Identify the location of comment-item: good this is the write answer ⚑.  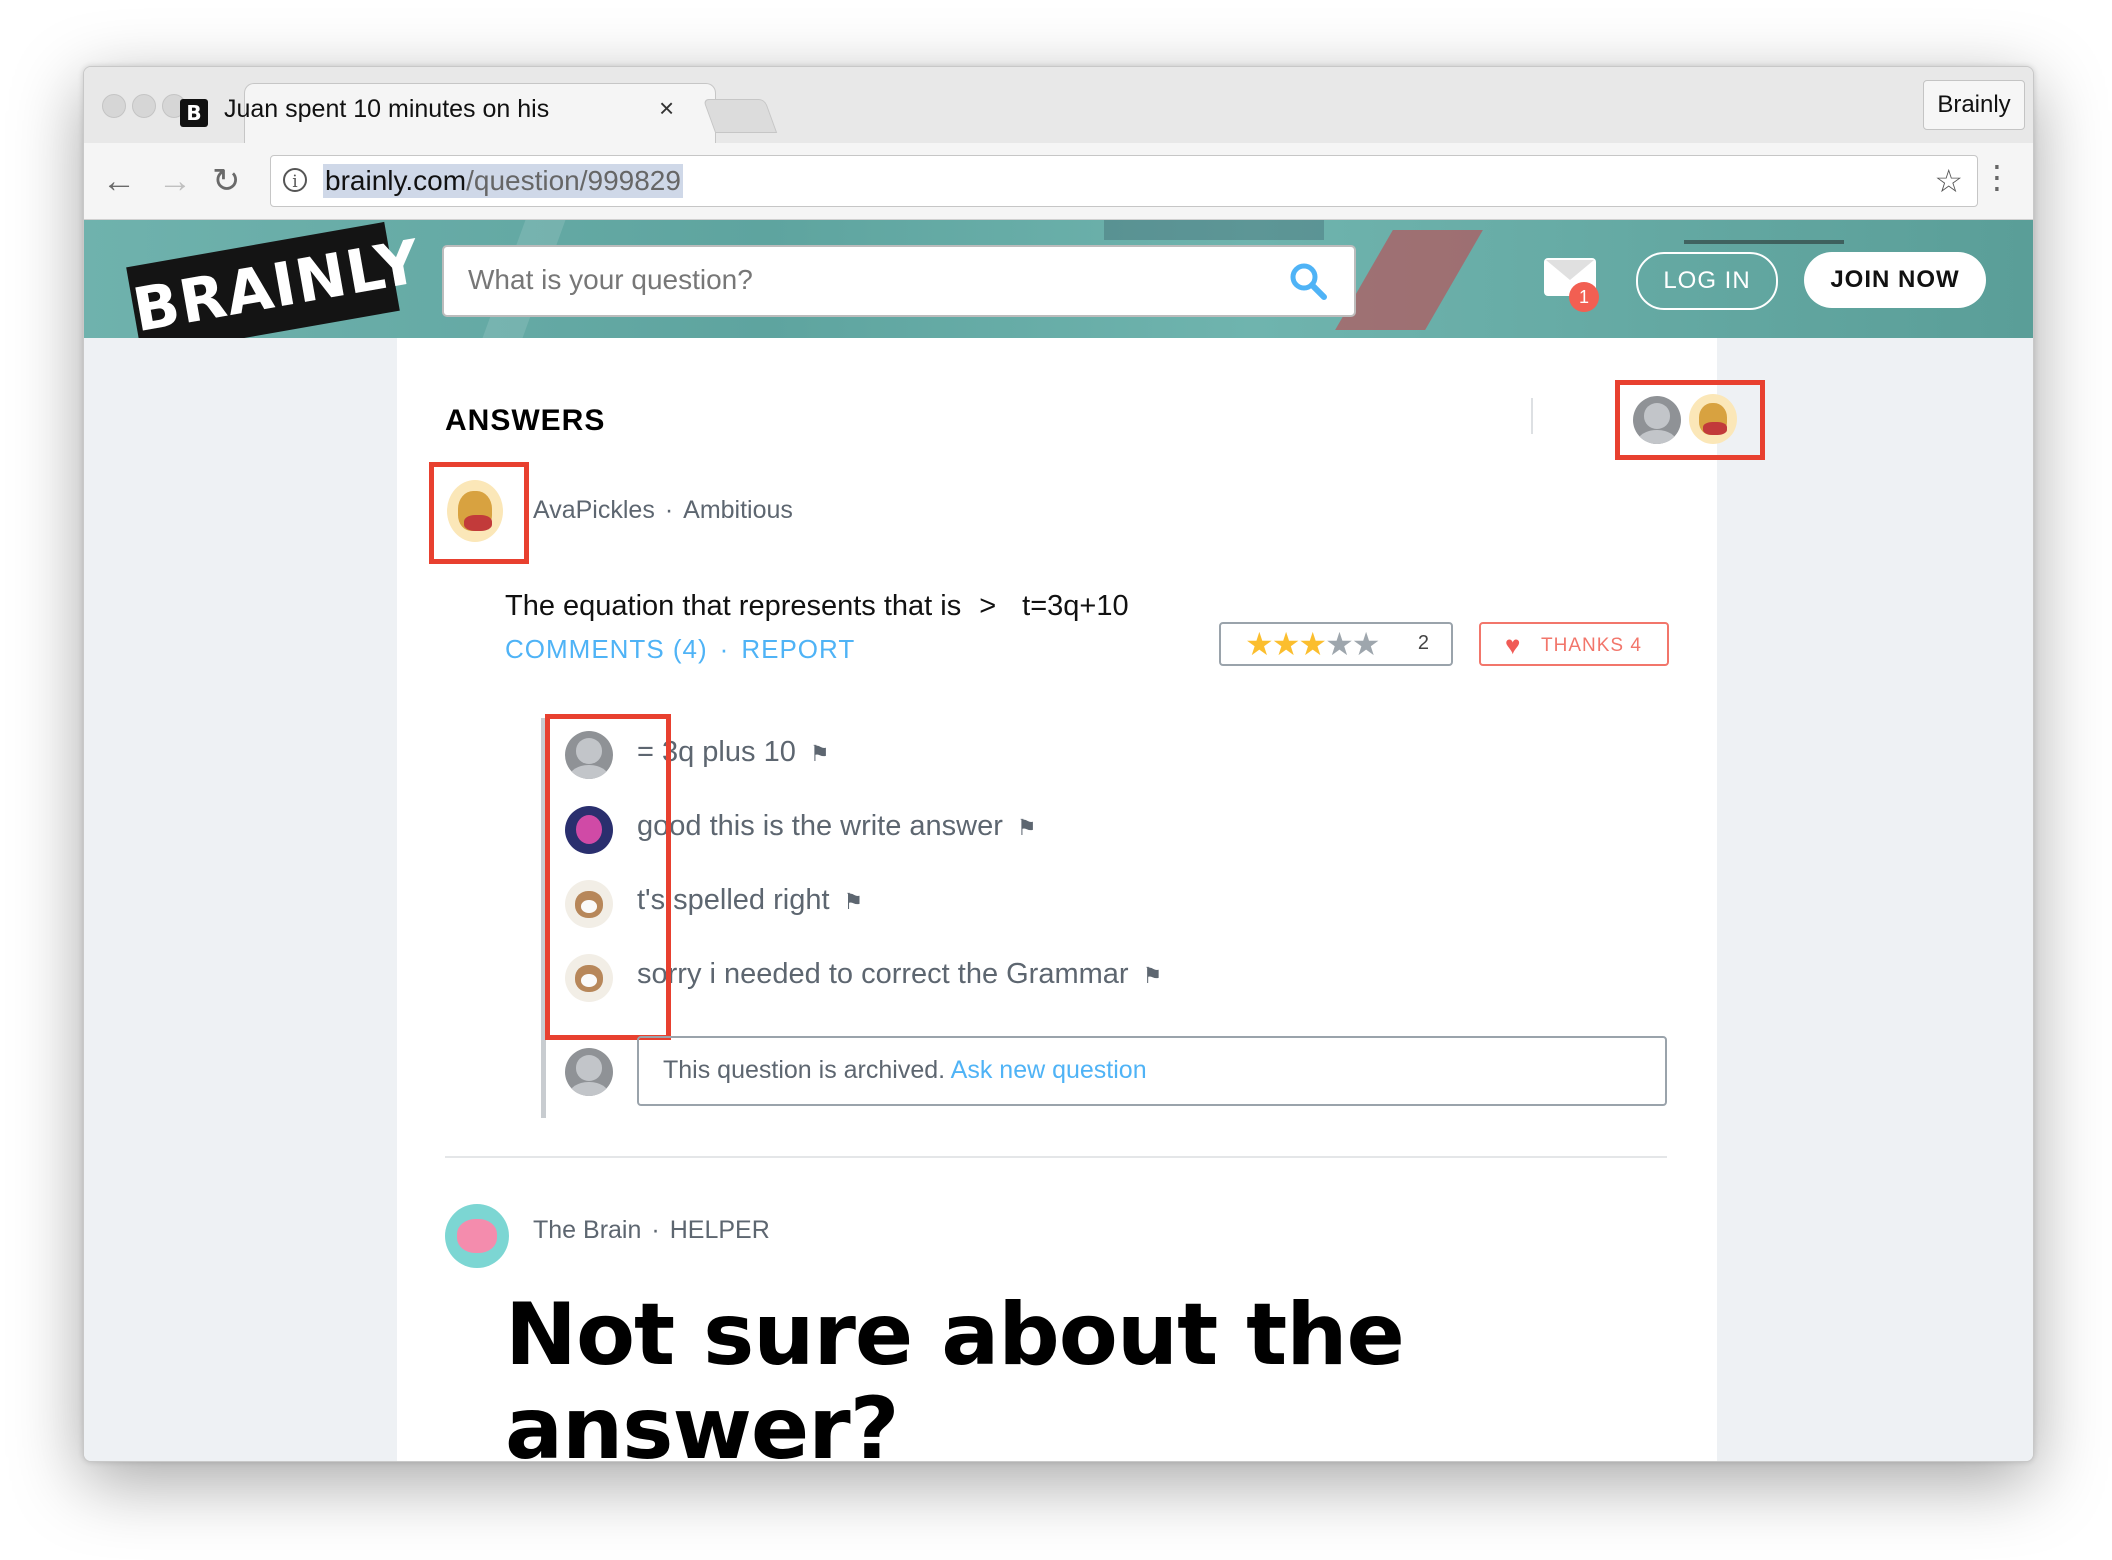
(837, 826).